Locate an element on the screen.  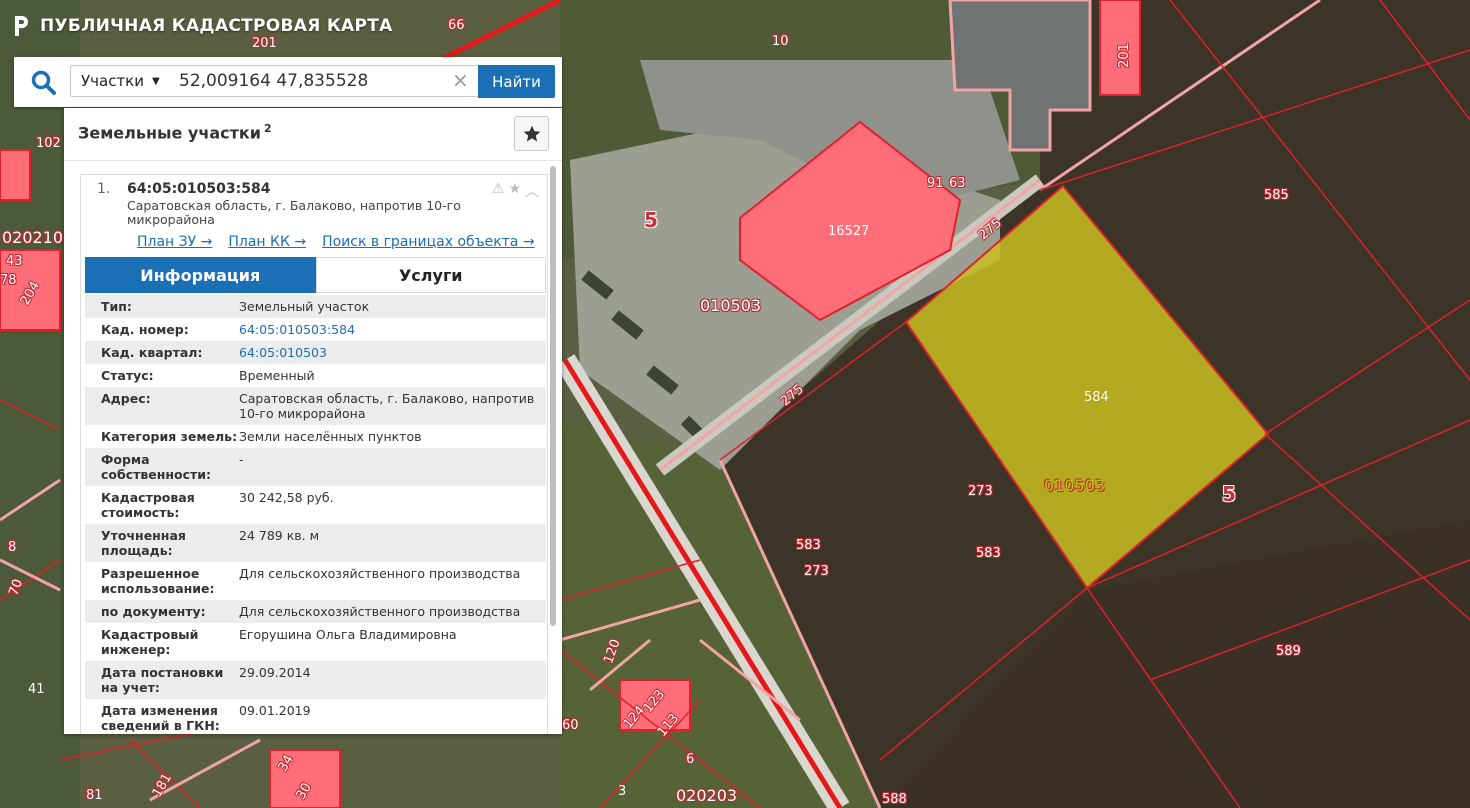
results-count: 2 is located at coordinates (267, 128).